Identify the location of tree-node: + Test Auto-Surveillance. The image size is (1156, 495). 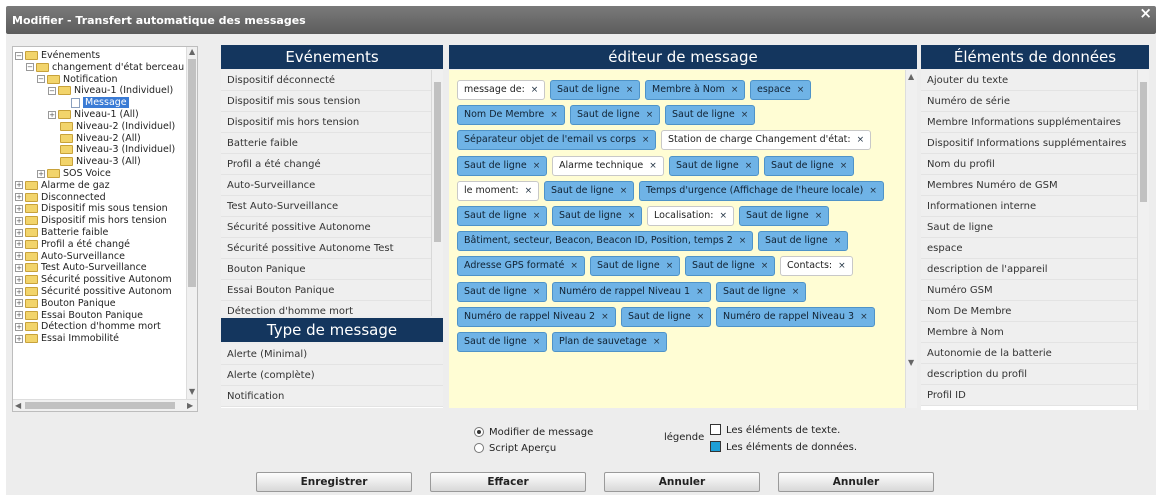
(81, 268).